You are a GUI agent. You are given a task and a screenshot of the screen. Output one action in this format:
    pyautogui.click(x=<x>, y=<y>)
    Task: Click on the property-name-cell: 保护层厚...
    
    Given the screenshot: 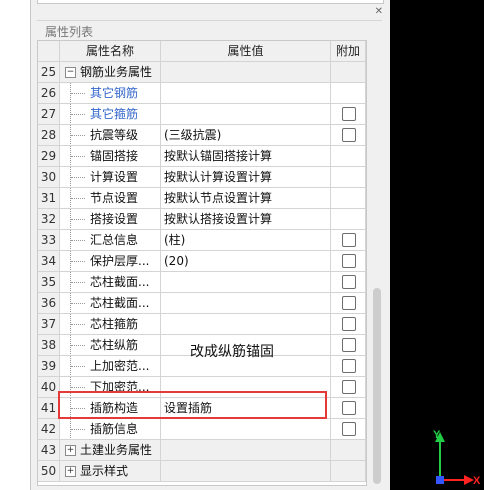 What is the action you would take?
    pyautogui.click(x=110, y=261)
    